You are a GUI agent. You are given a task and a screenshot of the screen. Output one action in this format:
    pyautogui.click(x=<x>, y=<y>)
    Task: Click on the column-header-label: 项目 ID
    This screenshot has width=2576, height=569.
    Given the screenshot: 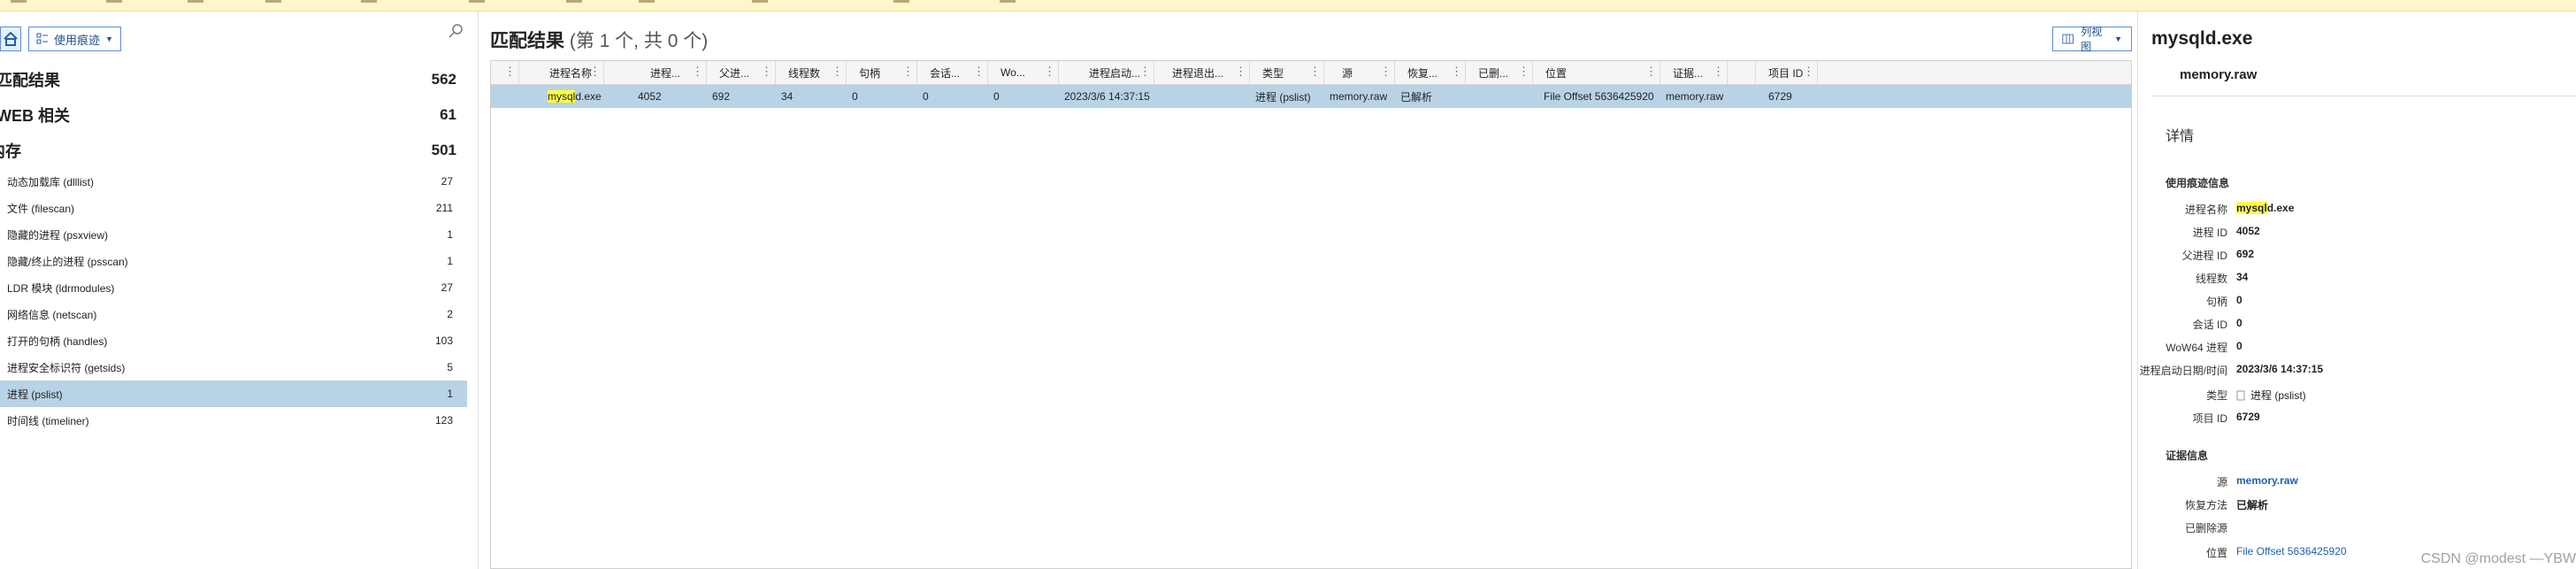 What is the action you would take?
    pyautogui.click(x=1786, y=73)
    